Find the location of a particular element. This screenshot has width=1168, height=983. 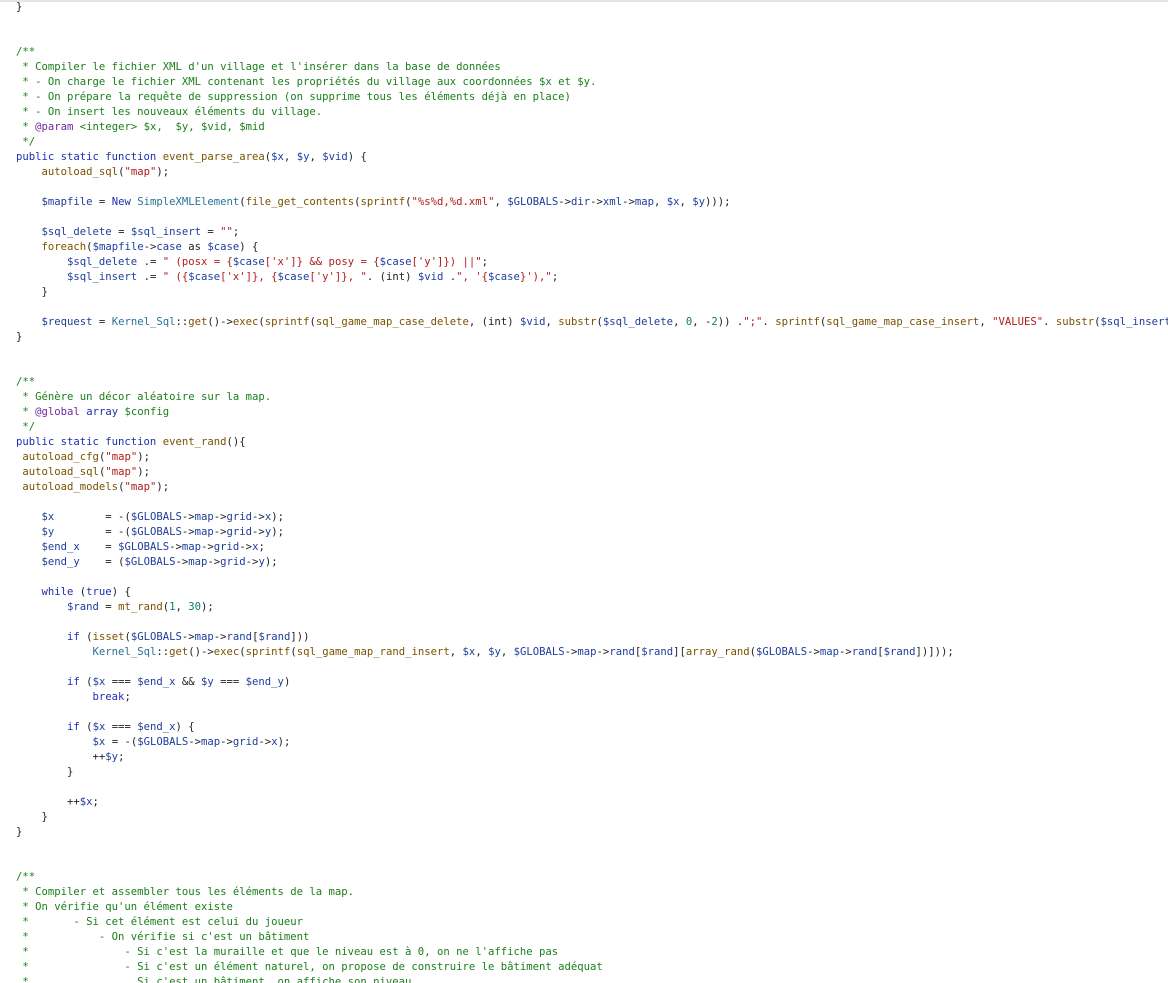

code-token: <integer> $x, $y, $vid, $mid is located at coordinates (169, 127).